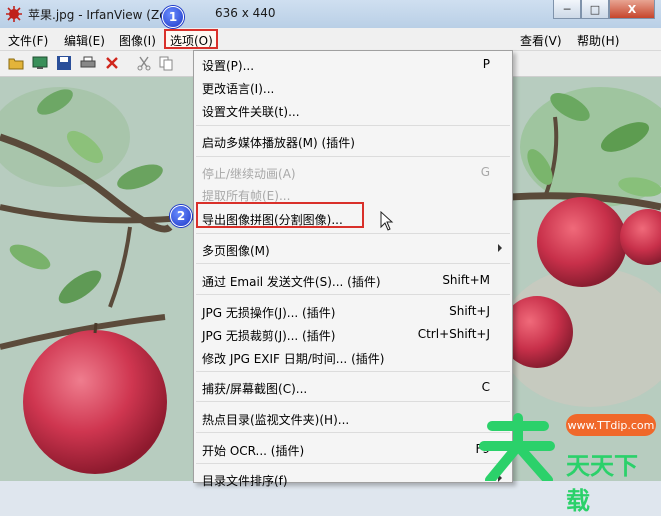  Describe the element at coordinates (269, 313) in the screenshot. I see `menu-item-label: JPG 无损操作(J)... (插件)` at that location.